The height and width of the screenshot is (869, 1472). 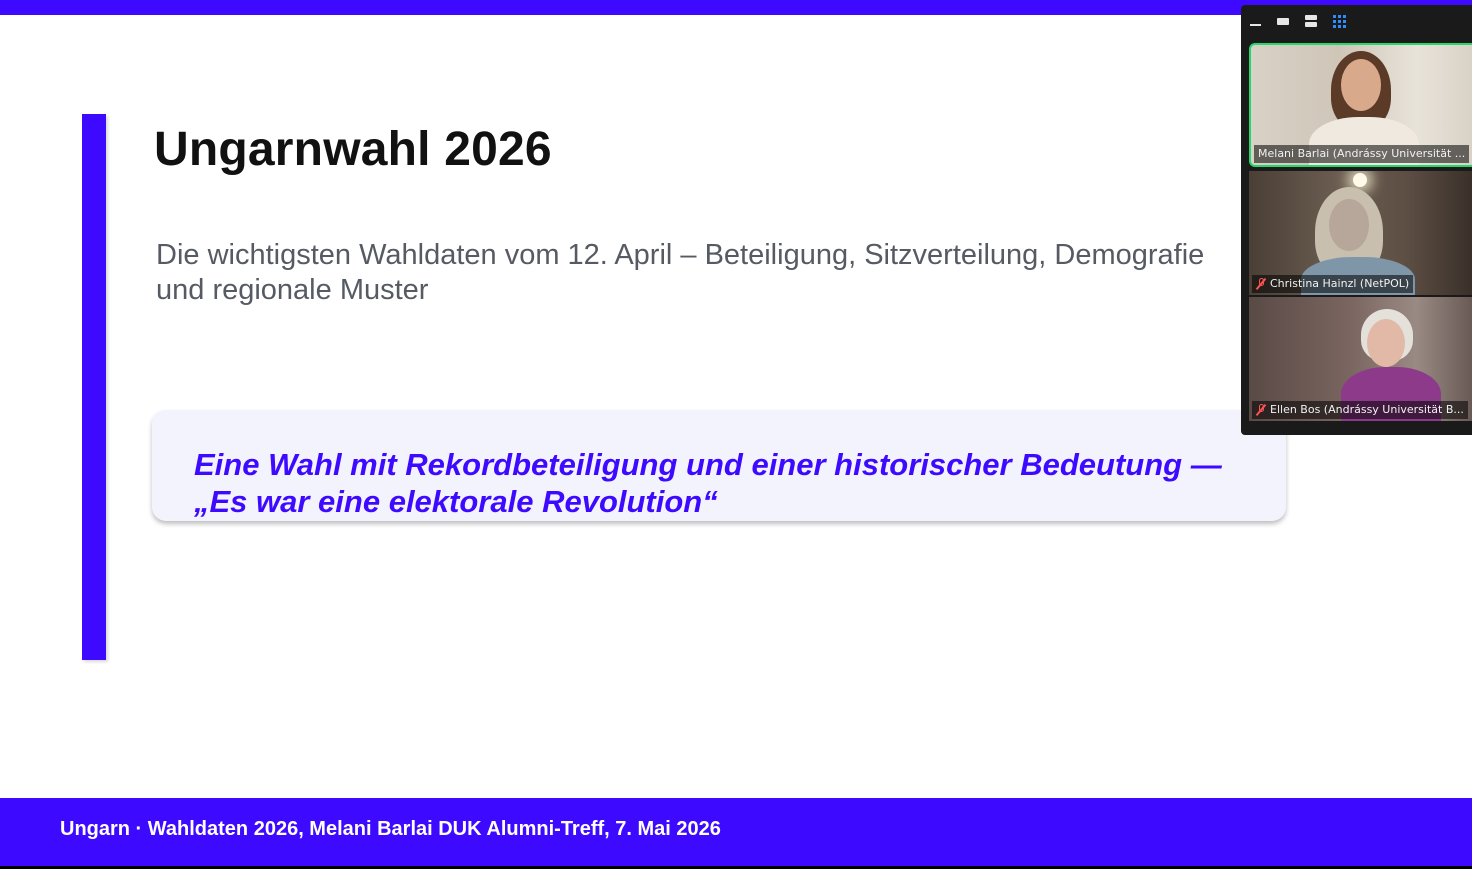 What do you see at coordinates (94, 387) in the screenshot?
I see `slide-accent-bar` at bounding box center [94, 387].